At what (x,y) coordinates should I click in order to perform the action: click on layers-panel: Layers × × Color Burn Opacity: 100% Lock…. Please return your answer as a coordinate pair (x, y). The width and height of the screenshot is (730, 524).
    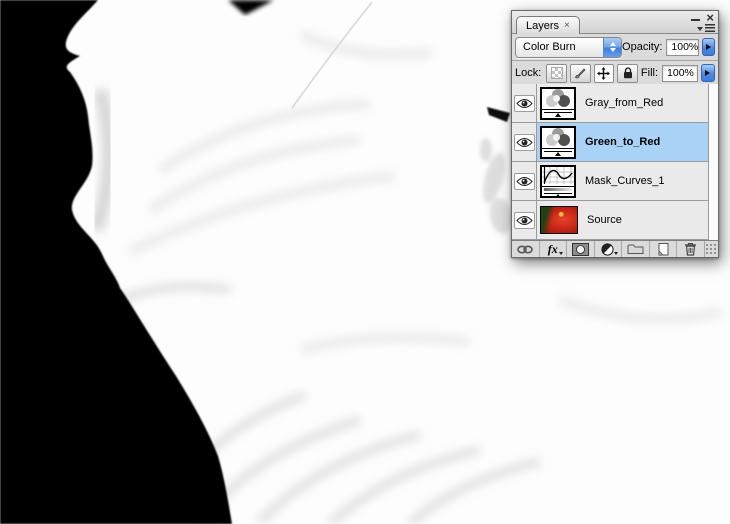
    Looking at the image, I should click on (615, 134).